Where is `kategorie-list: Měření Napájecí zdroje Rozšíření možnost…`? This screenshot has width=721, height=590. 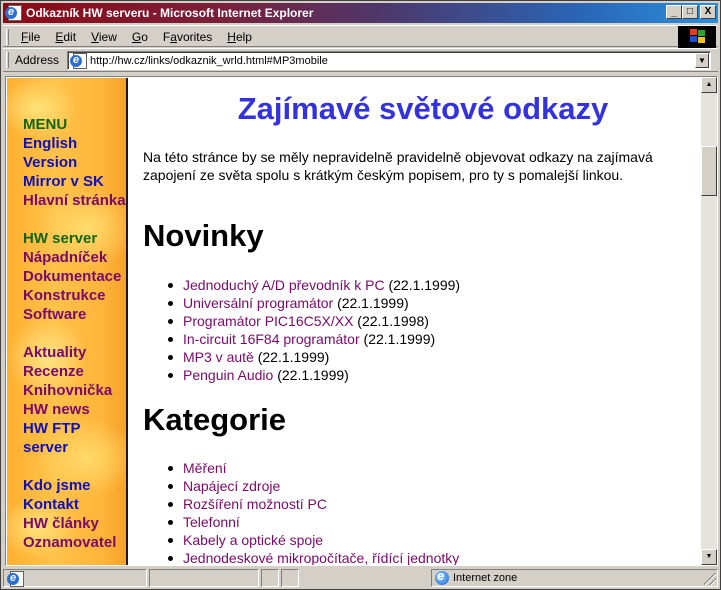
kategorie-list: Měření Napájecí zdroje Rozšíření možnost… is located at coordinates (313, 512).